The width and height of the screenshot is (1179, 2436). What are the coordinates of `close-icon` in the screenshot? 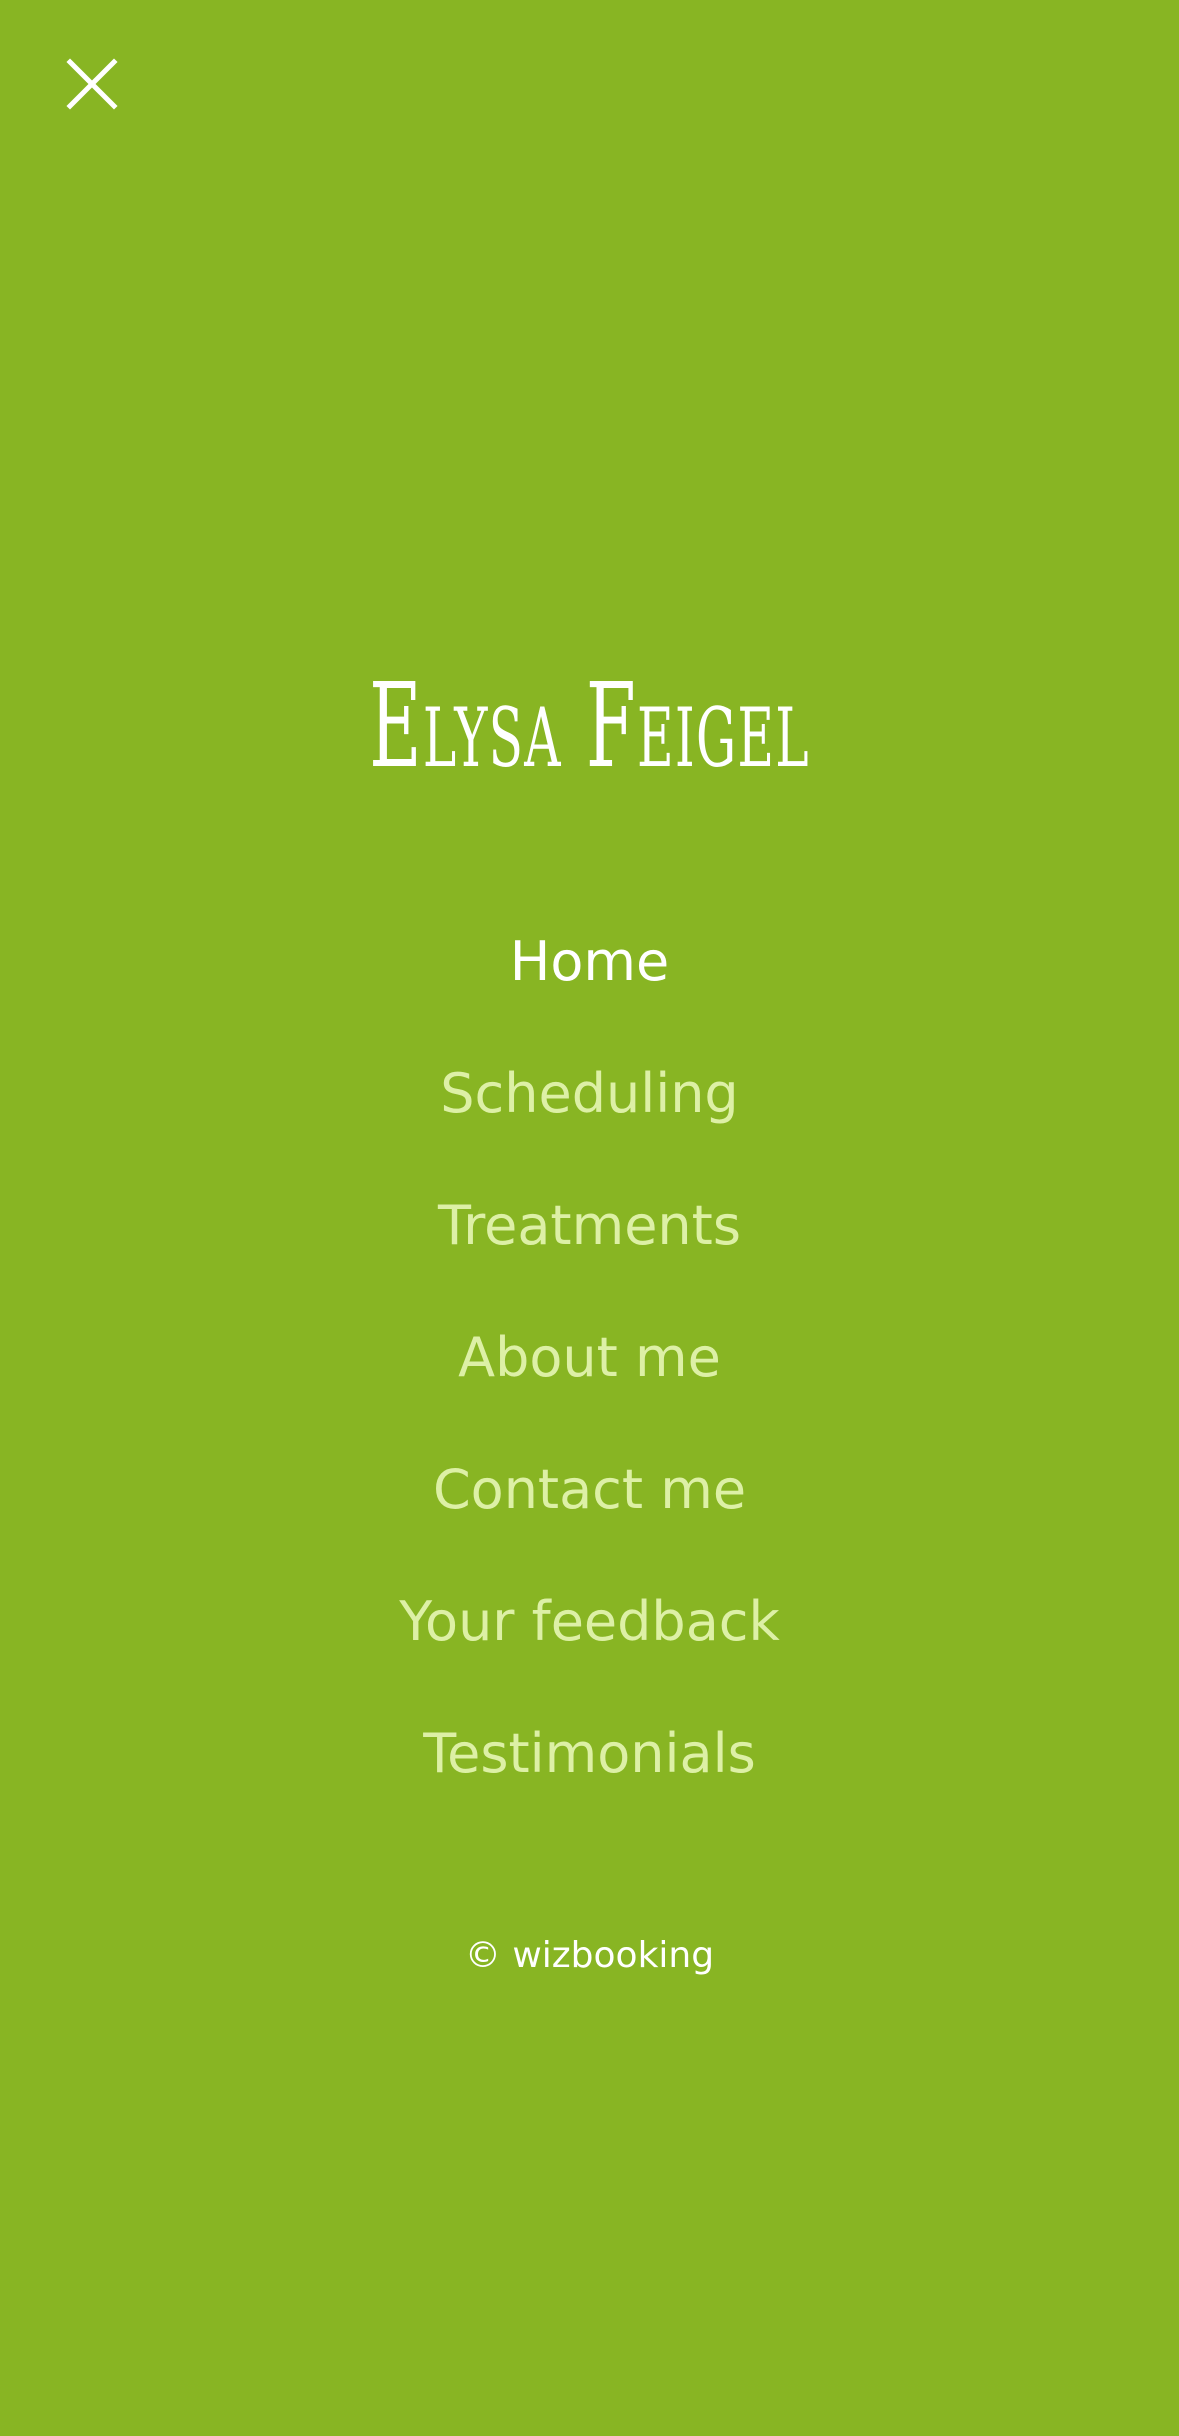 It's located at (92, 84).